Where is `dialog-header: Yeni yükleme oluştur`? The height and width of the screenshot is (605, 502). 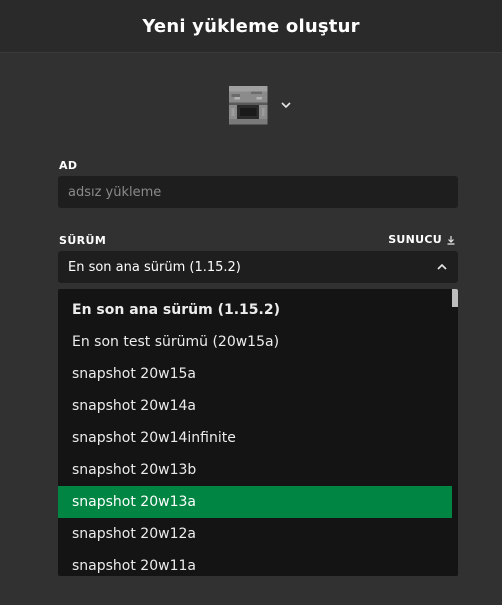
dialog-header: Yeni yükleme oluştur is located at coordinates (251, 26).